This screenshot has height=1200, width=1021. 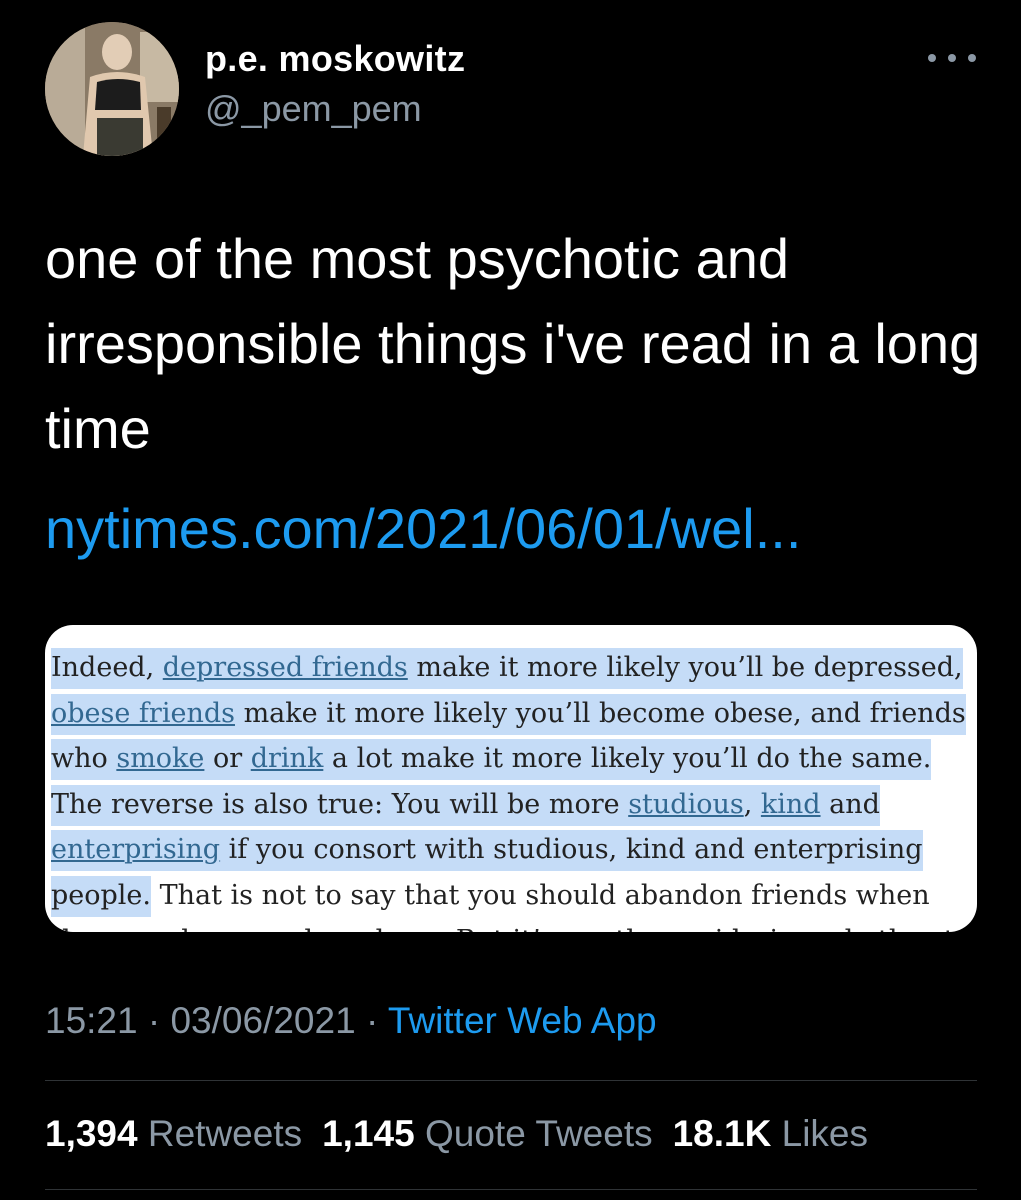 What do you see at coordinates (722, 1133) in the screenshot?
I see `likes-count: 18.1K` at bounding box center [722, 1133].